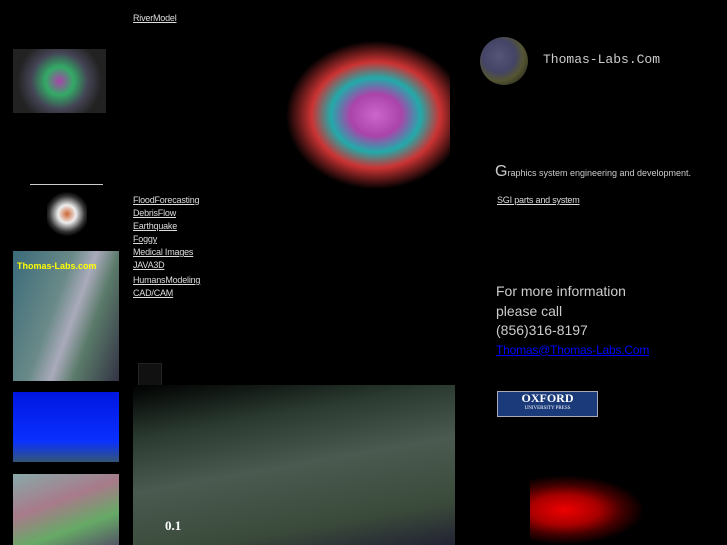 The image size is (727, 545). I want to click on terrain-visualization, so click(294, 465).